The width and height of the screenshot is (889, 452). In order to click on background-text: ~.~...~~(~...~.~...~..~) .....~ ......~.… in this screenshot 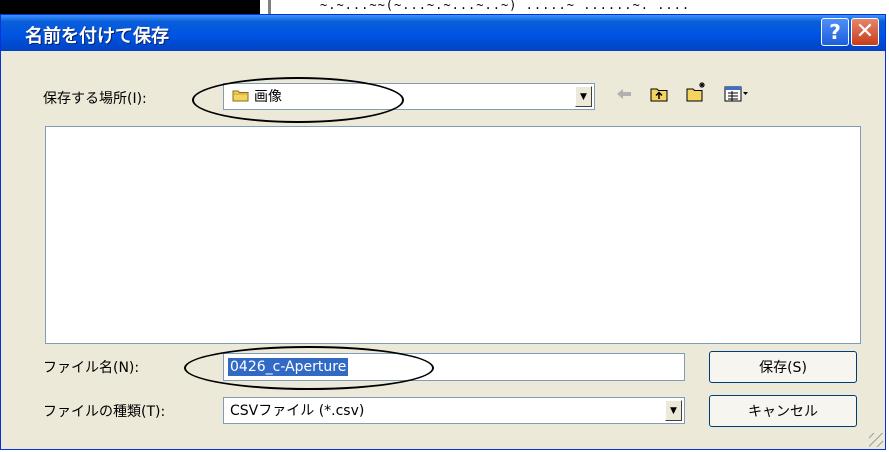, I will do `click(505, 6)`.